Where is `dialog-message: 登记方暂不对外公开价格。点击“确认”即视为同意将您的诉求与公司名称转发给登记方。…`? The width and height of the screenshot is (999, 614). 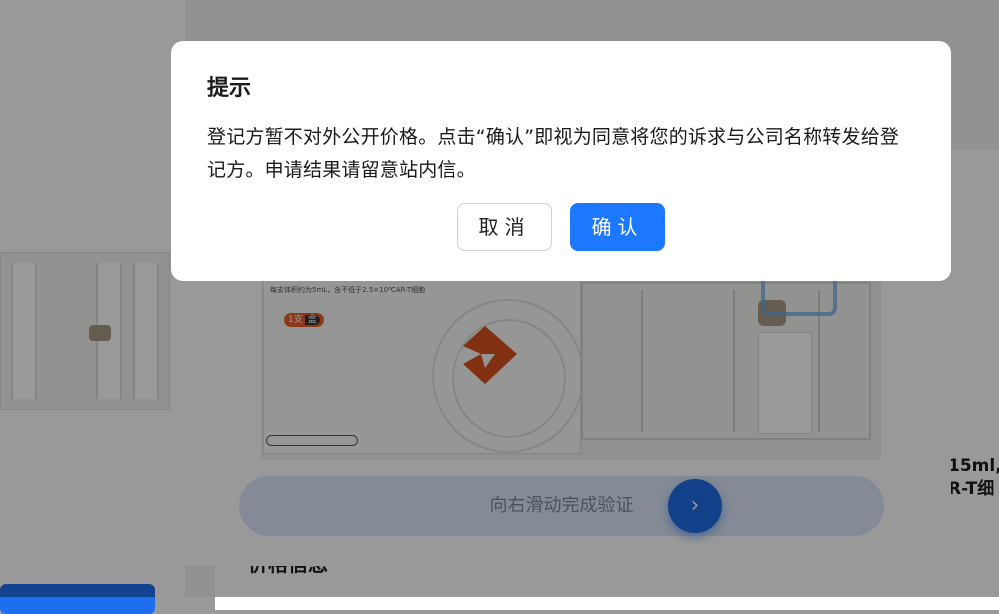 dialog-message: 登记方暂不对外公开价格。点击“确认”即视为同意将您的诉求与公司名称转发给登记方。… is located at coordinates (553, 153).